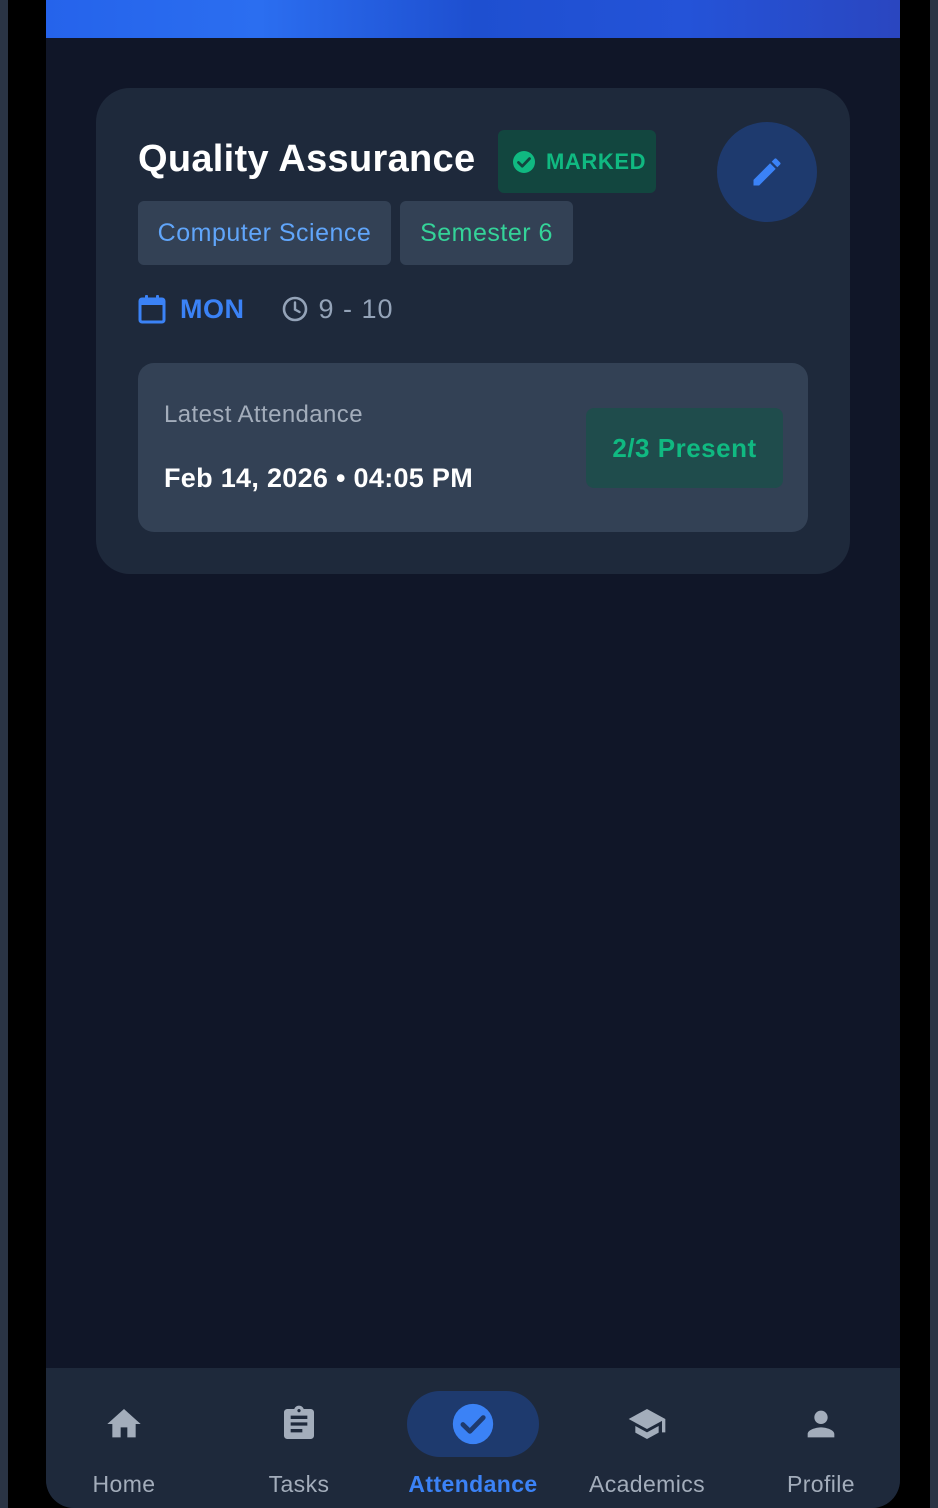 The width and height of the screenshot is (938, 1508). I want to click on department-chip: Computer Science, so click(264, 233).